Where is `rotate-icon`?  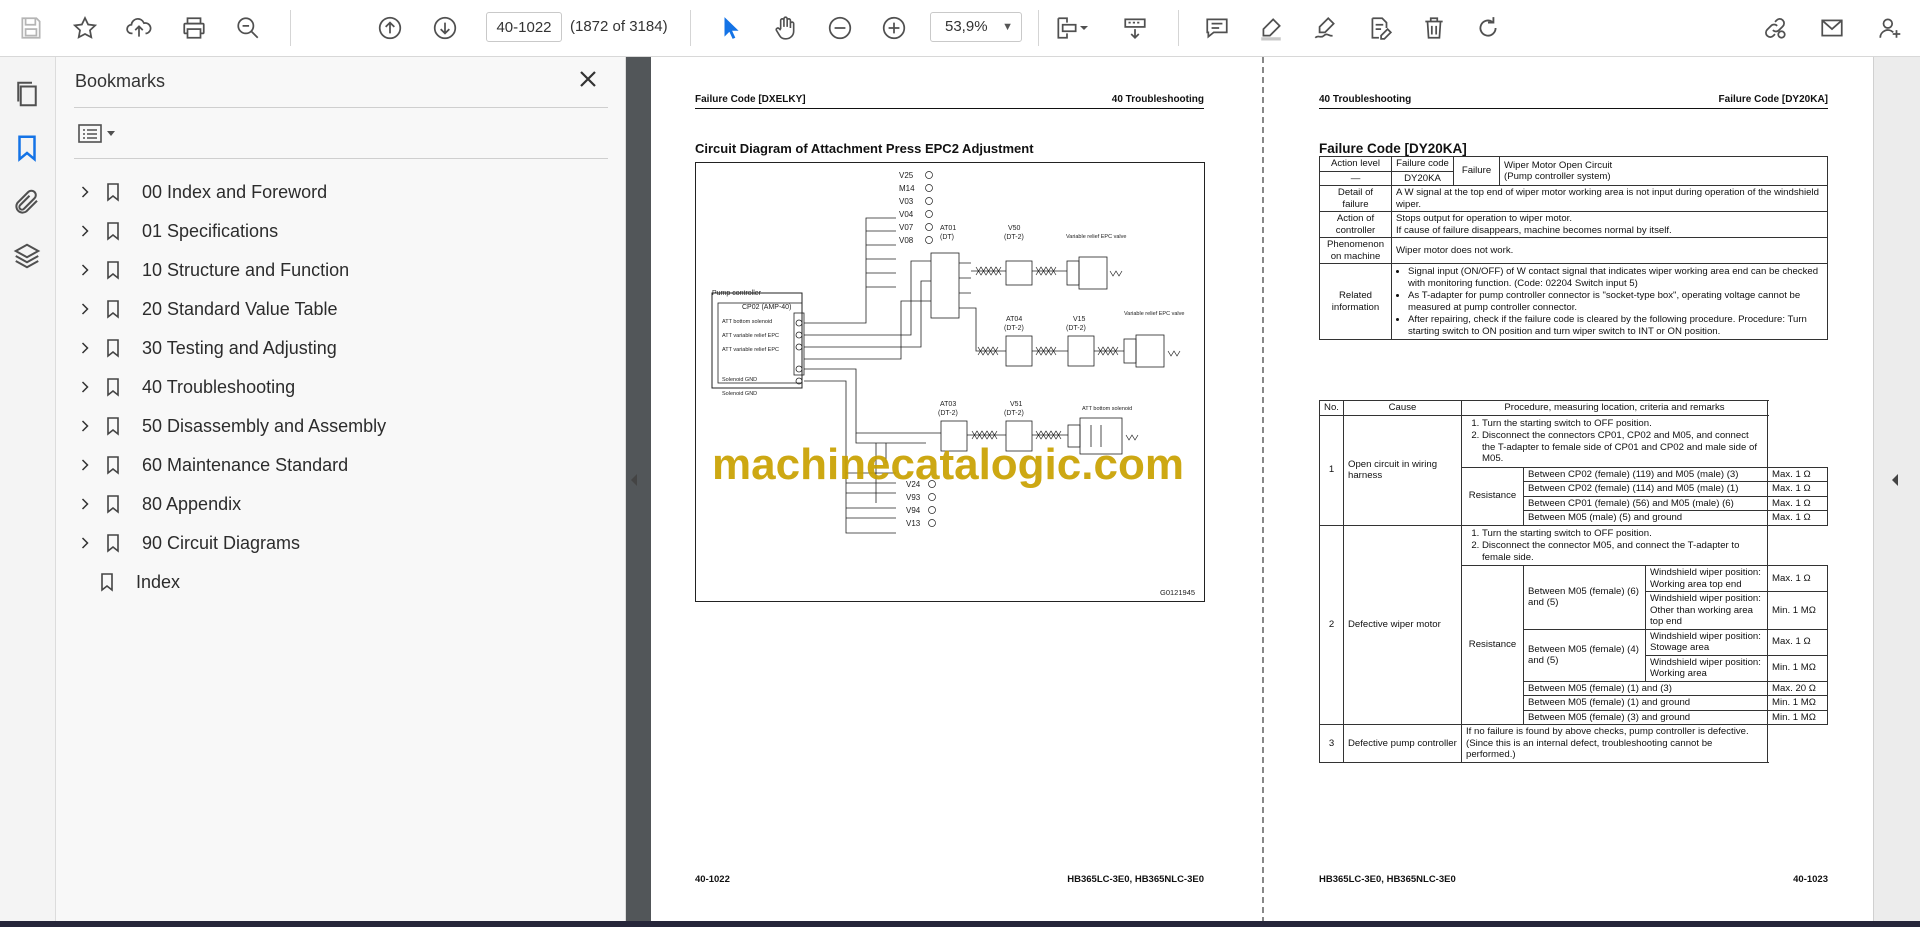 rotate-icon is located at coordinates (1488, 28).